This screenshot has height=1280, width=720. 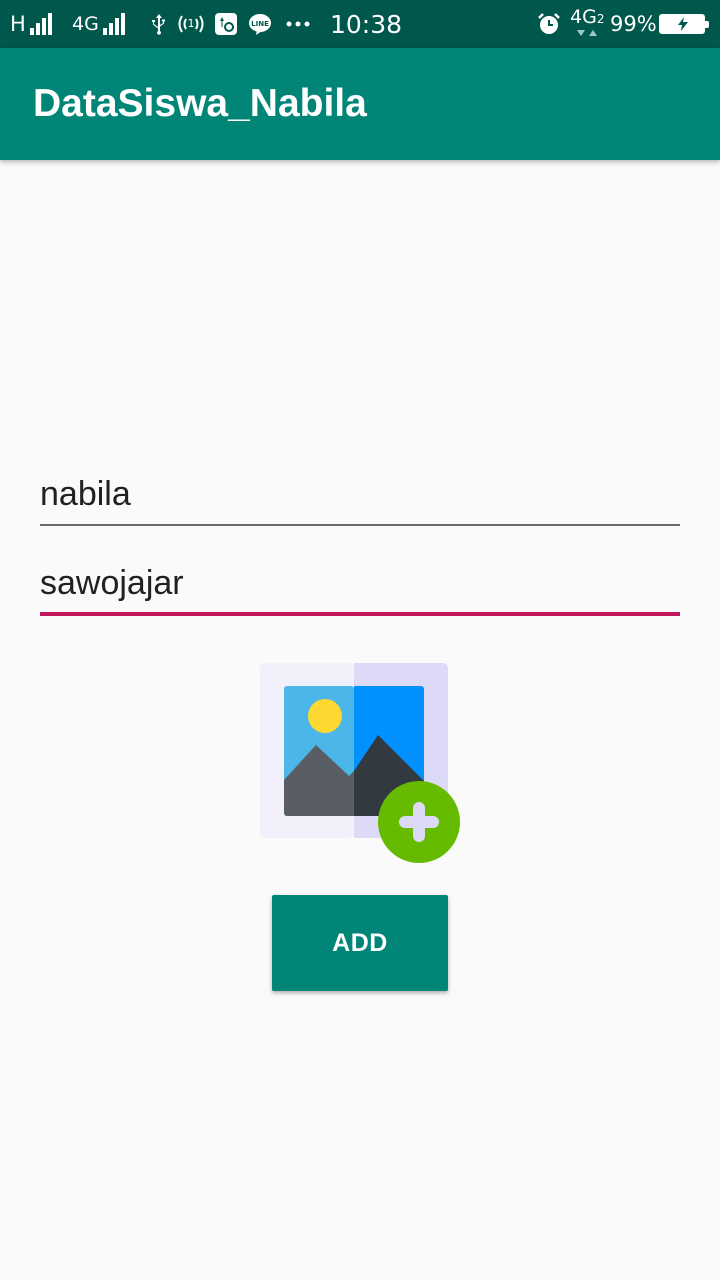 I want to click on line-app-icon: LINE, so click(x=260, y=24).